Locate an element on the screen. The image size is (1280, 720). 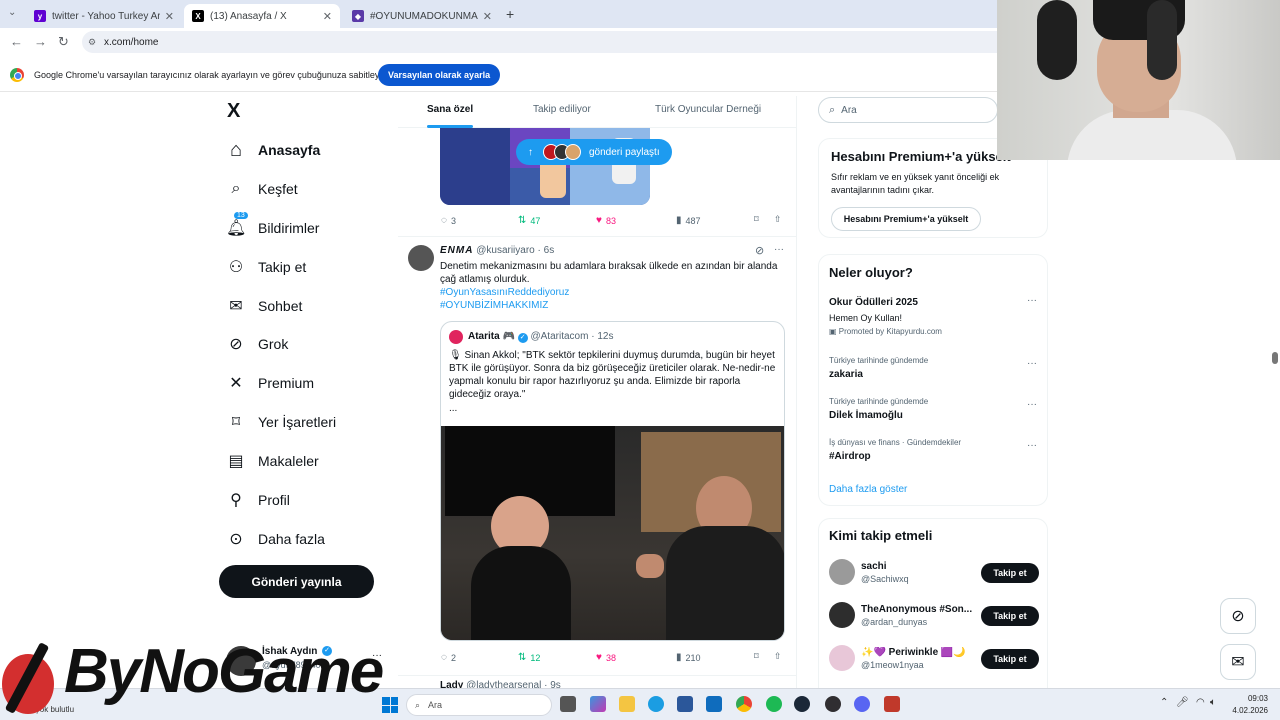
x-logo-icon: X is located at coordinates (233, 111).